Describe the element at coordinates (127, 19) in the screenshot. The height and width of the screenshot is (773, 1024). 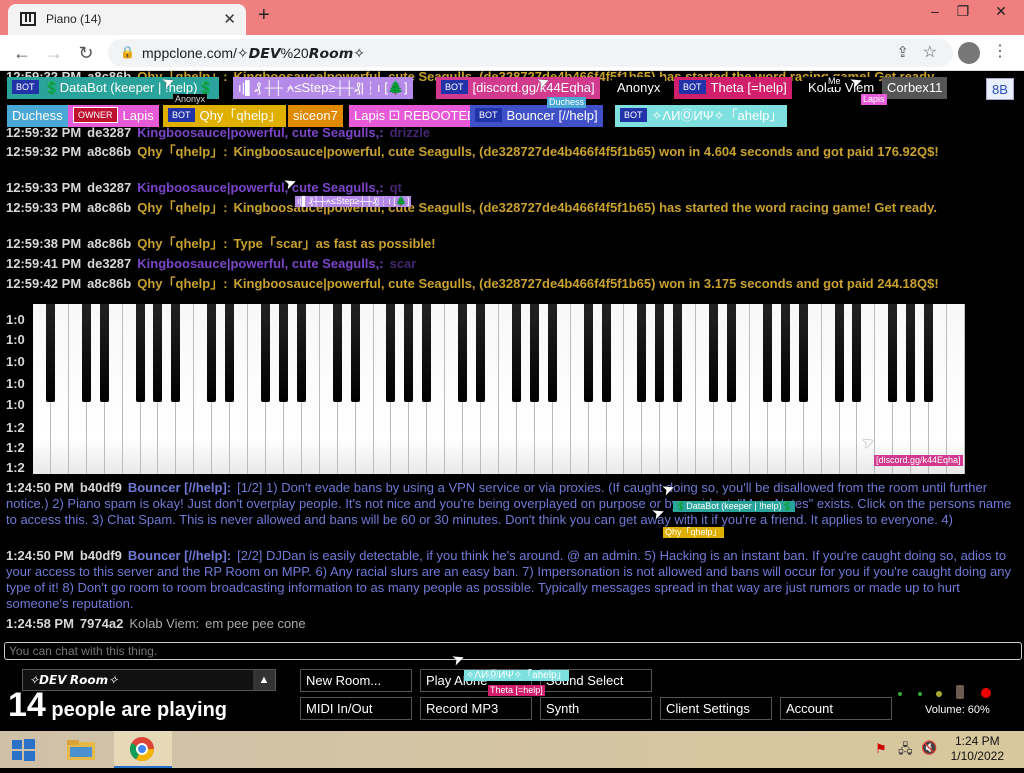
I see `browser-tab: Piano (14) ✕` at that location.